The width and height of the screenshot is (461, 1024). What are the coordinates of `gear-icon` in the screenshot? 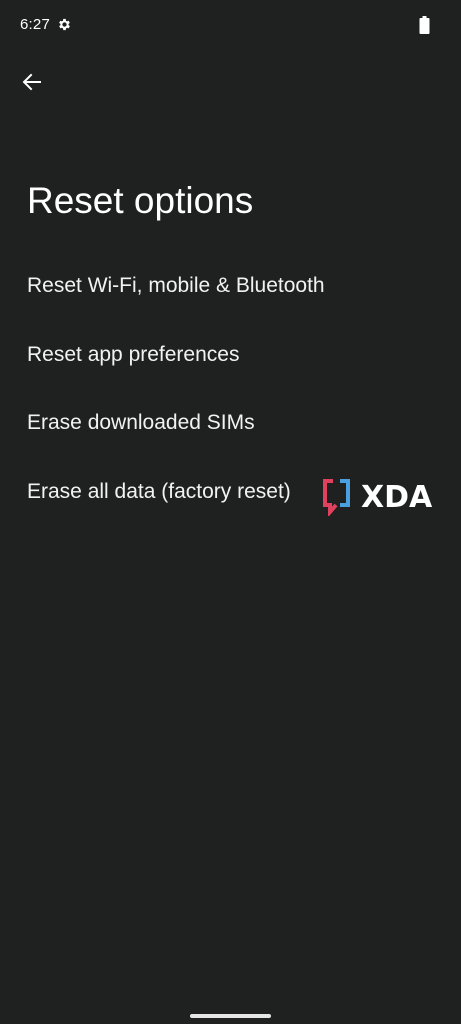 It's located at (64, 24).